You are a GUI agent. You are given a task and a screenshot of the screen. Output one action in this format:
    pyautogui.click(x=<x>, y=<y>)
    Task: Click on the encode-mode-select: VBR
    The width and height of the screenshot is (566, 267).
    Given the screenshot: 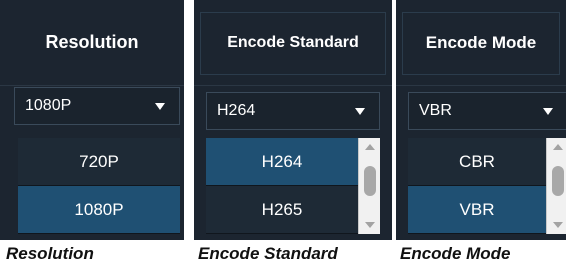 What is the action you would take?
    pyautogui.click(x=487, y=111)
    